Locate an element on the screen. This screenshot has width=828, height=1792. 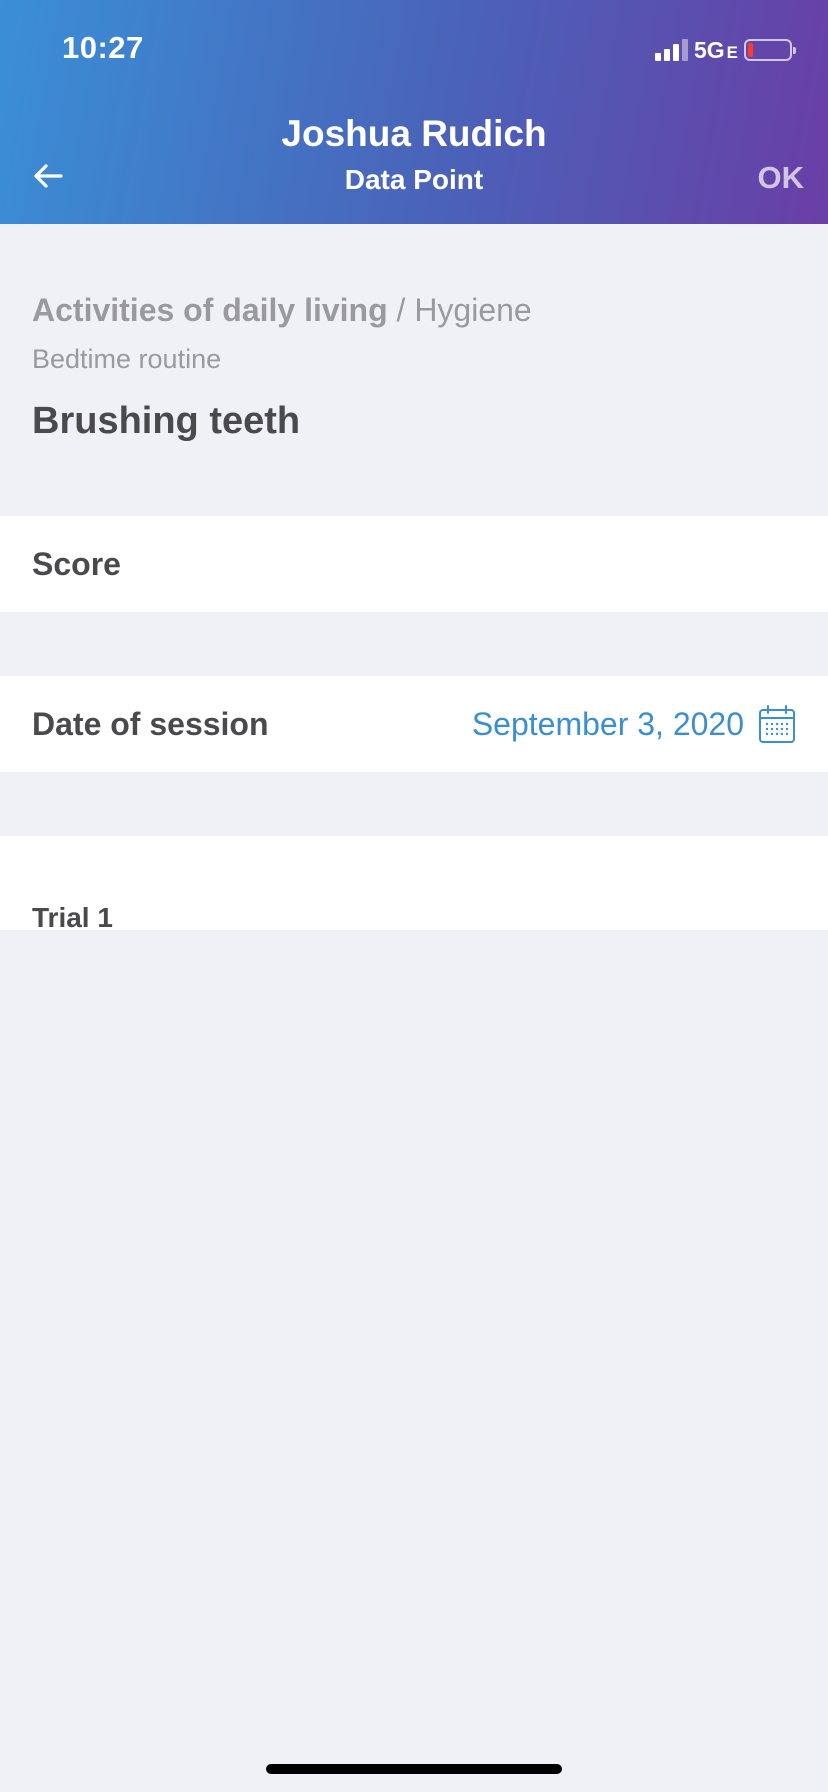
score-label: Score is located at coordinates (76, 563).